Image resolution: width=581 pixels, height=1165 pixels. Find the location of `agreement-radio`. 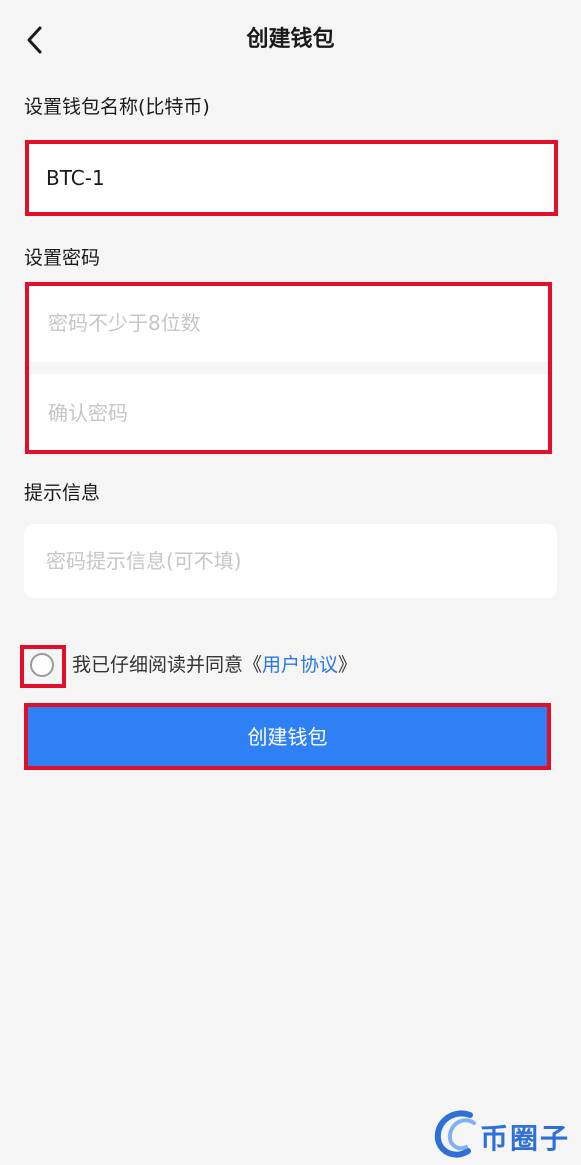

agreement-radio is located at coordinates (42, 665).